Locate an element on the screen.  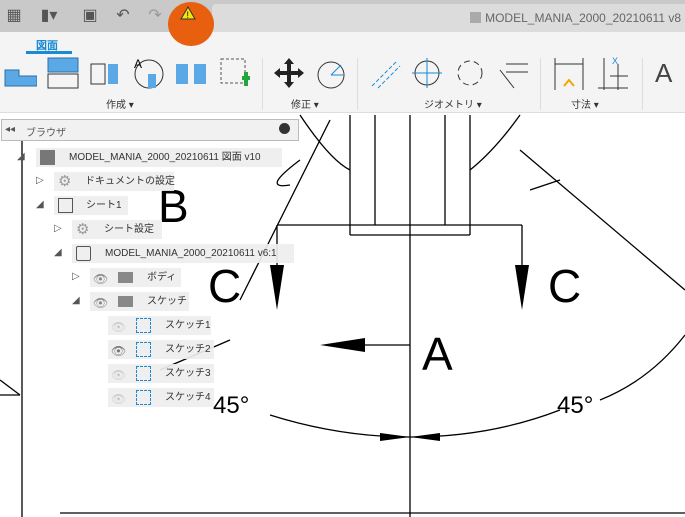
drawing-icon is located at coordinates (47, 157).